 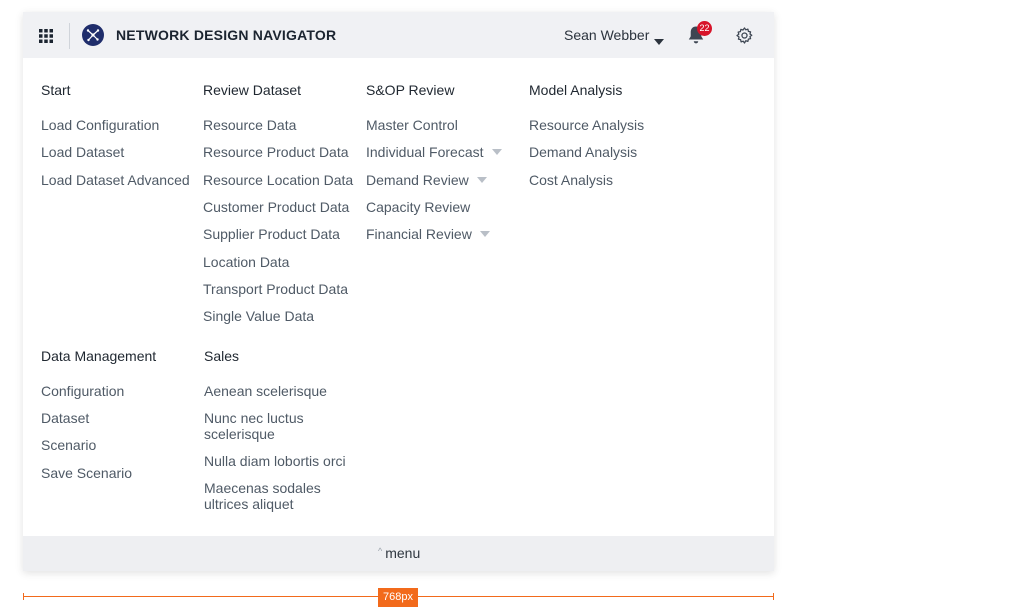 What do you see at coordinates (380, 551) in the screenshot?
I see `chevron-up-icon: ^` at bounding box center [380, 551].